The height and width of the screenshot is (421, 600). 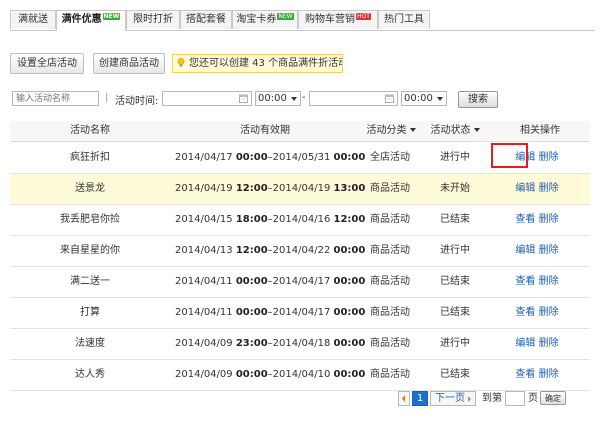 I want to click on column-header-status: 活动状态, so click(x=455, y=131).